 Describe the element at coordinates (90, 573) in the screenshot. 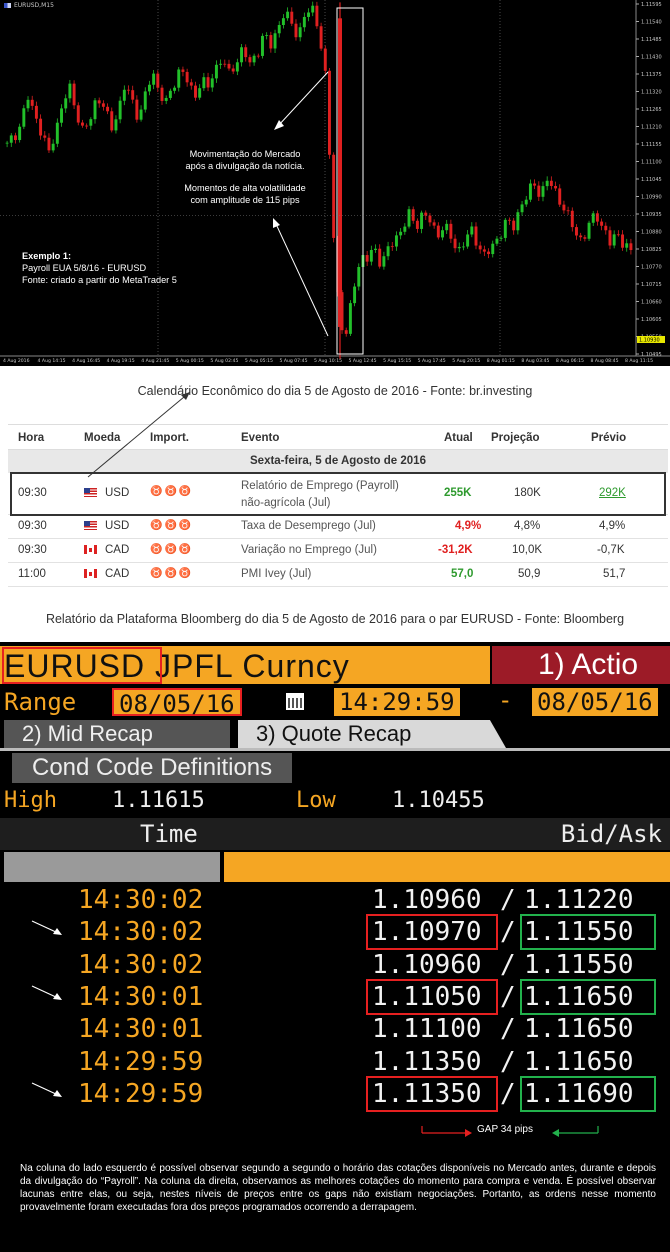

I see `canada-flag-icon` at that location.